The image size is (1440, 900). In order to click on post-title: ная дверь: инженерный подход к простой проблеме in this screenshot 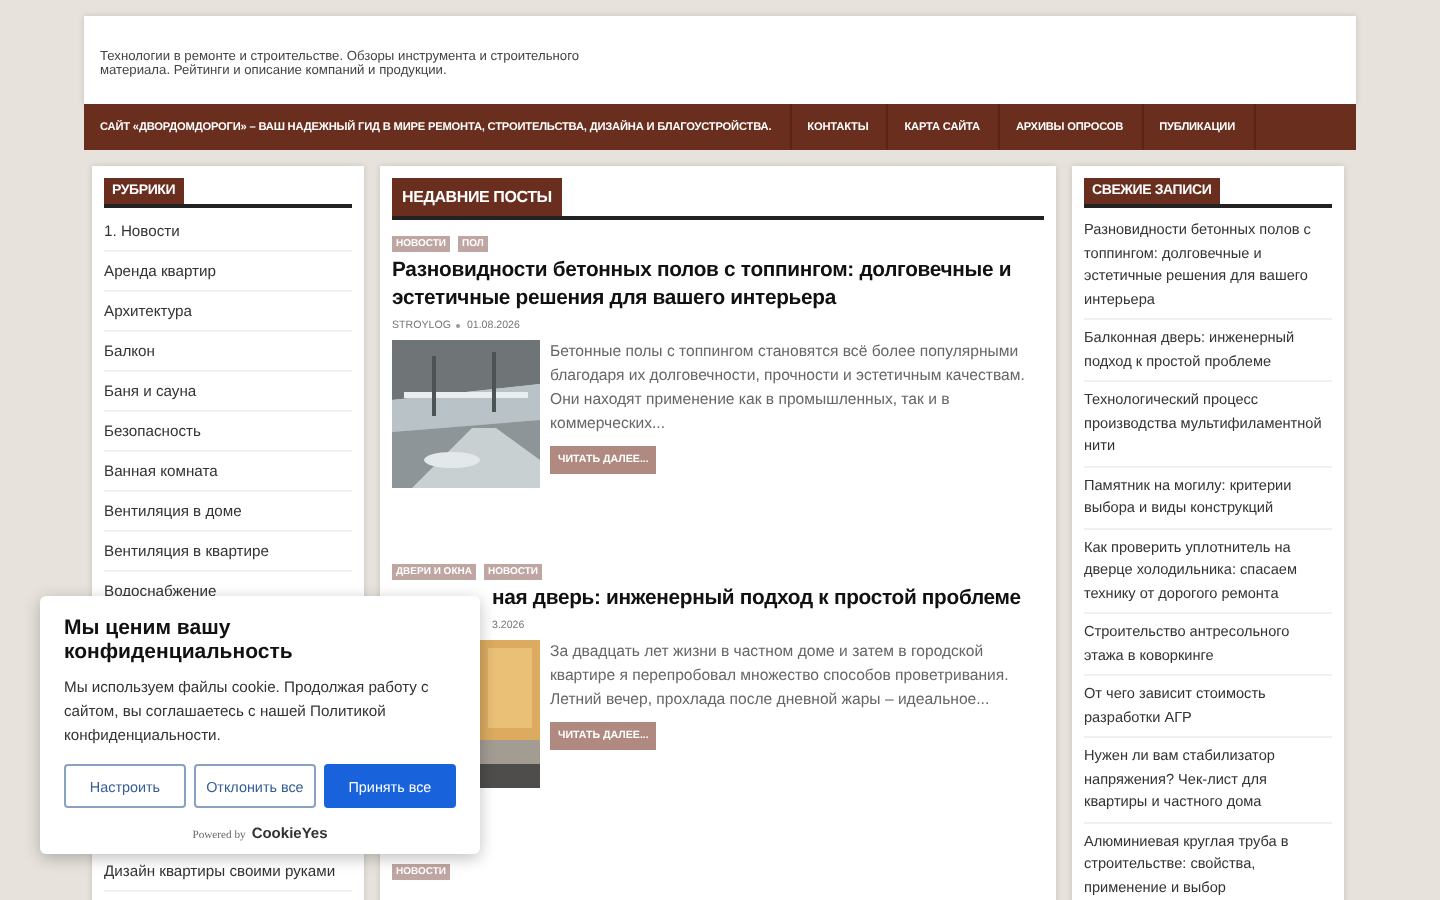, I will do `click(768, 600)`.